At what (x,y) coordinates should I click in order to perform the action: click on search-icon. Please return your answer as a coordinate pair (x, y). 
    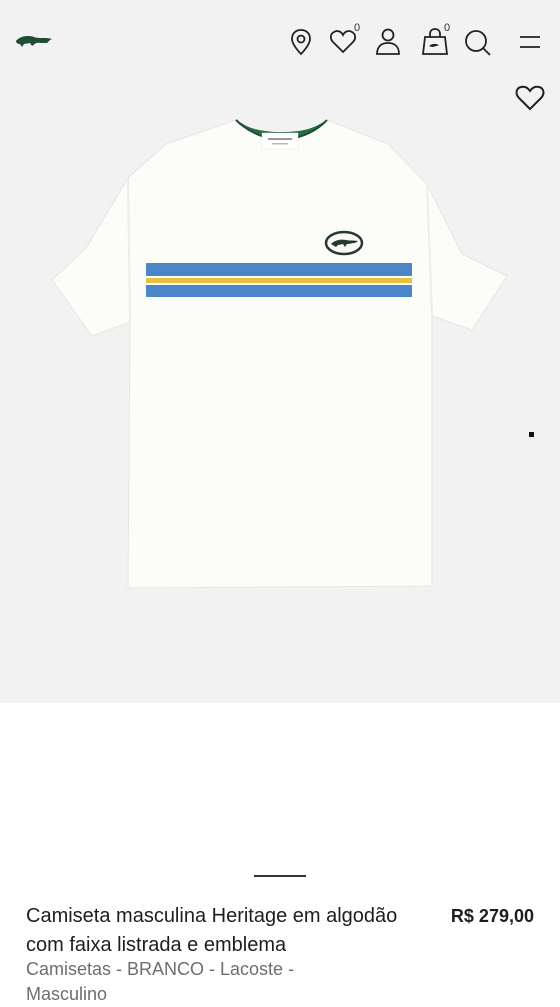
    Looking at the image, I should click on (478, 42).